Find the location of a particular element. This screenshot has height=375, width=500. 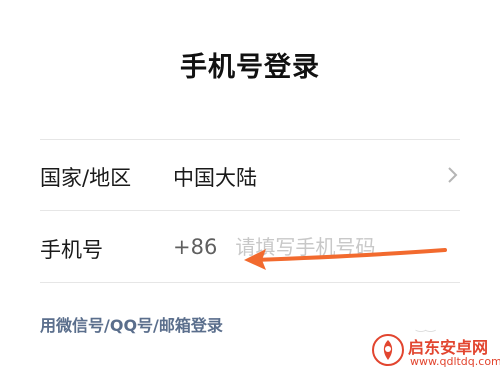

alt-login-link: 用微信号/QQ号/邮箱登录 is located at coordinates (131, 324).